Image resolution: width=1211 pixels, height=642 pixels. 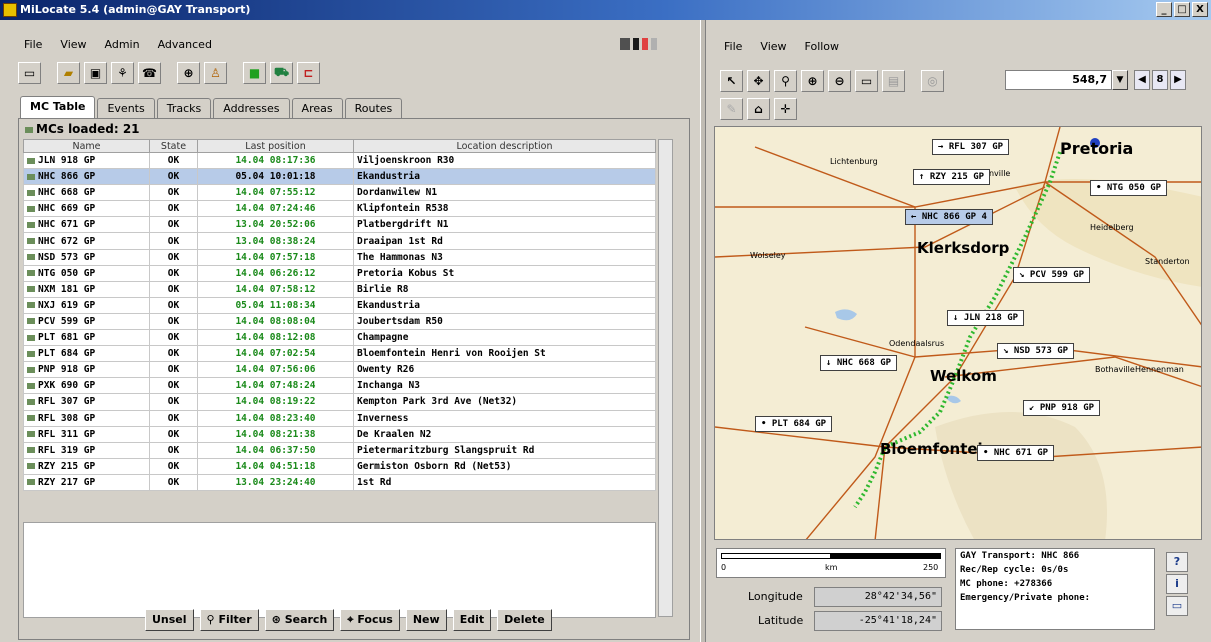 I want to click on table-row: NHC 668 GP OK 14.04 07:55:12 Dordanwilew N1, so click(x=339, y=193).